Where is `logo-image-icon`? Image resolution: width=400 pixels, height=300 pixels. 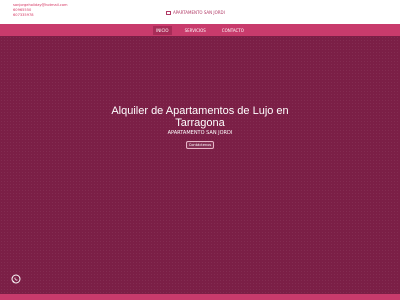
logo-image-icon is located at coordinates (168, 12).